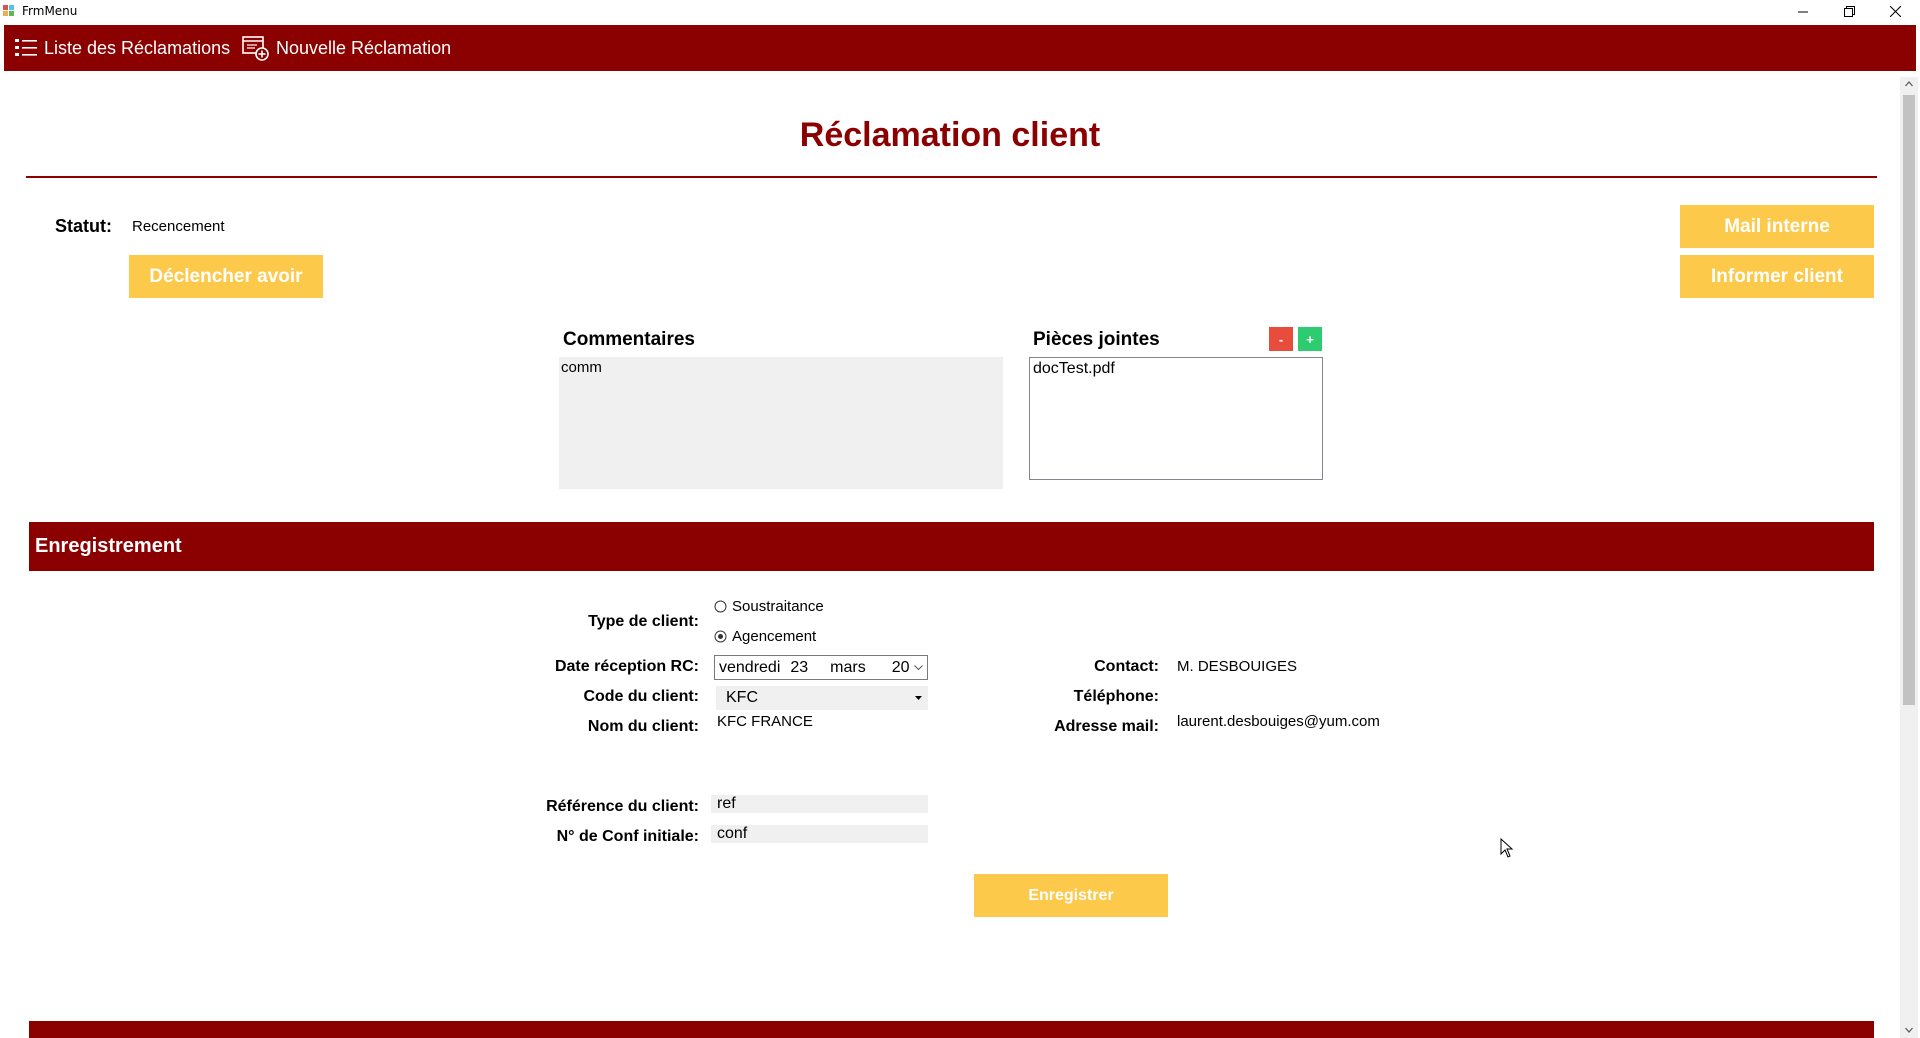 The image size is (1920, 1038). I want to click on status-label: Statut:, so click(83, 226).